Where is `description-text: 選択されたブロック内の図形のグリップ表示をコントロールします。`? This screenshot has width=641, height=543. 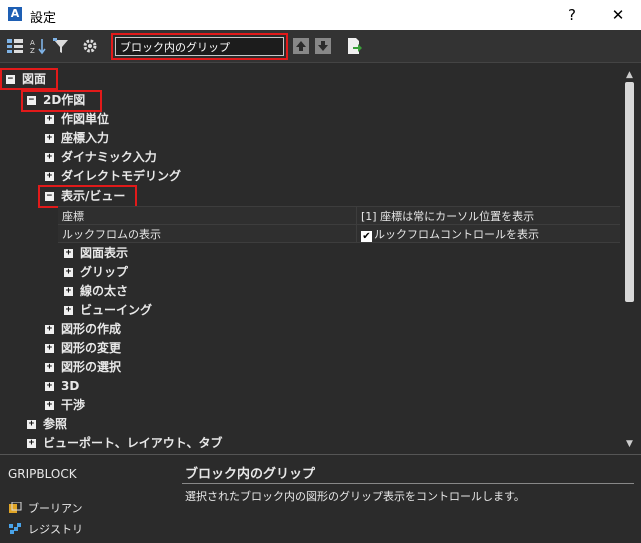 description-text: 選択されたブロック内の図形のグリップ表示をコントロールします。 is located at coordinates (355, 496).